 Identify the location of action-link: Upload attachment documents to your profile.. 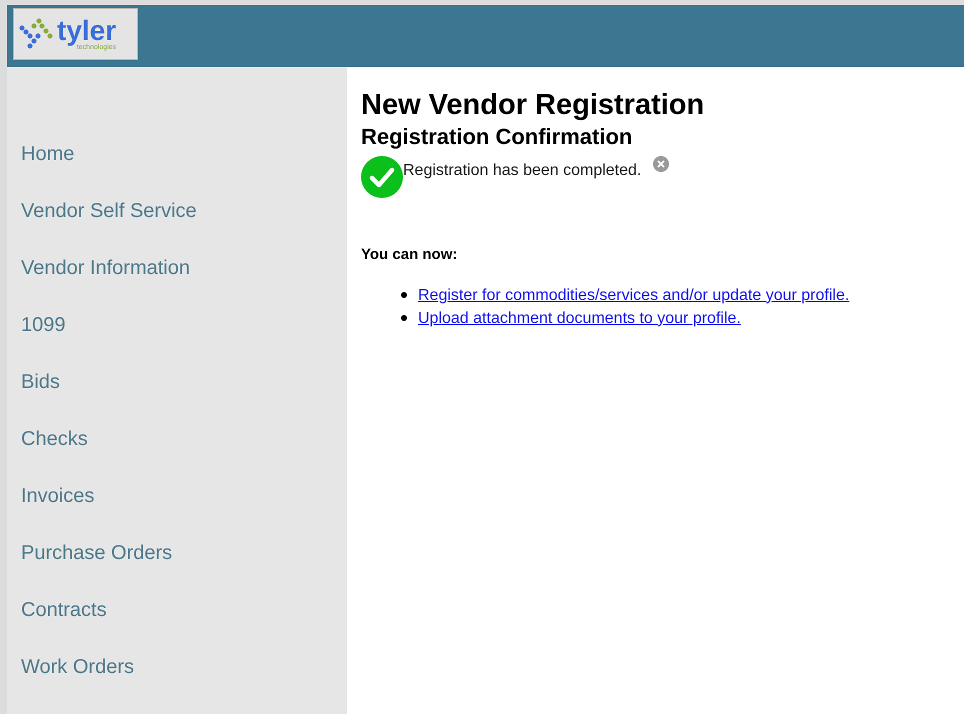
(579, 318).